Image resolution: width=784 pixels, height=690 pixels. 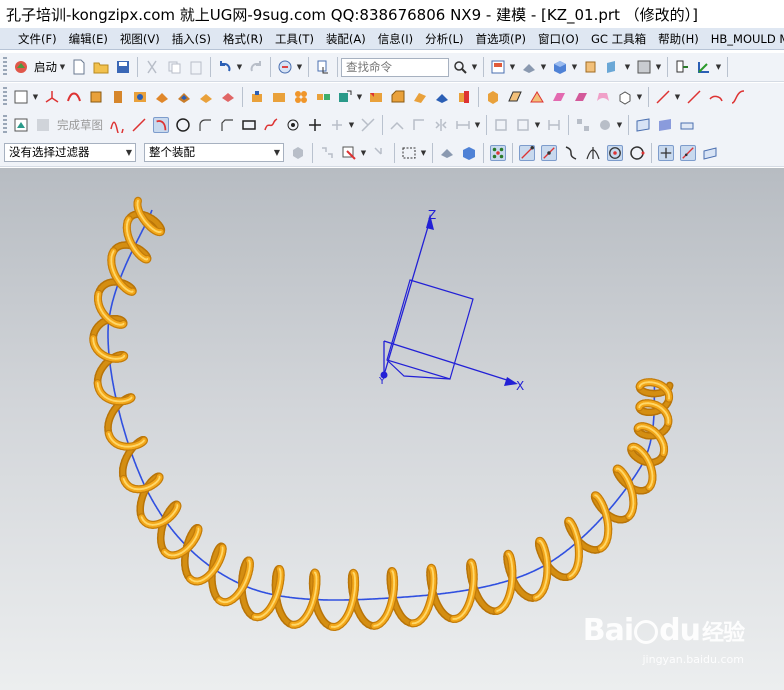 What do you see at coordinates (191, 38) in the screenshot?
I see `menu-insert: 插入(S)` at bounding box center [191, 38].